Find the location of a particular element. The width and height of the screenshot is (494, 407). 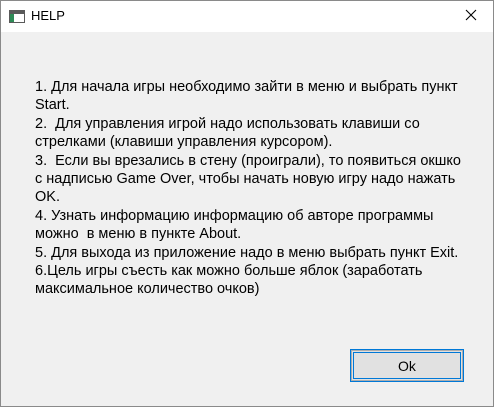

ok-button-label: Ok is located at coordinates (407, 365).